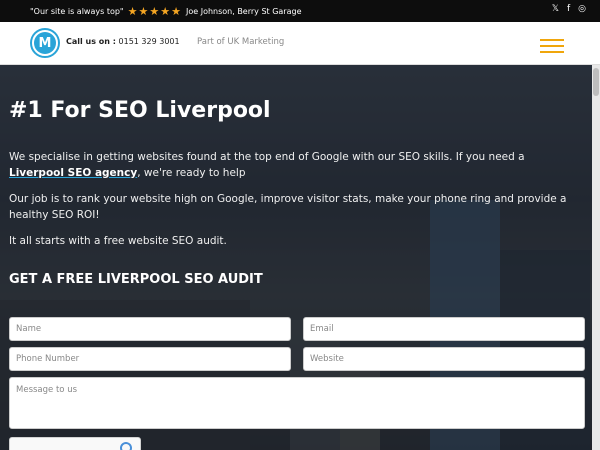  I want to click on page-title: #1 For SEO Liverpool, so click(140, 110).